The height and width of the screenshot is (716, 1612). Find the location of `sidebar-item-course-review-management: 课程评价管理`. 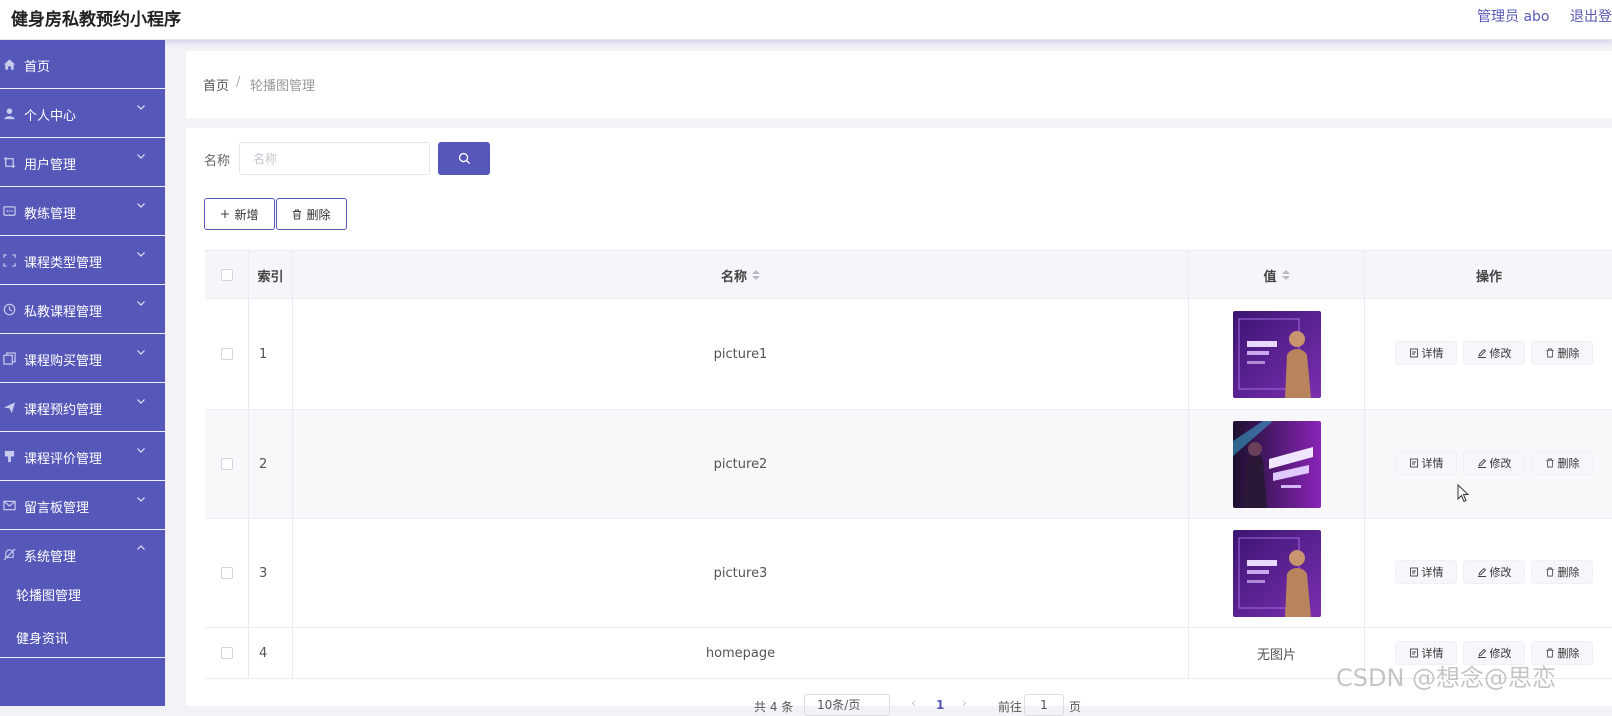

sidebar-item-course-review-management: 课程评价管理 is located at coordinates (82, 456).